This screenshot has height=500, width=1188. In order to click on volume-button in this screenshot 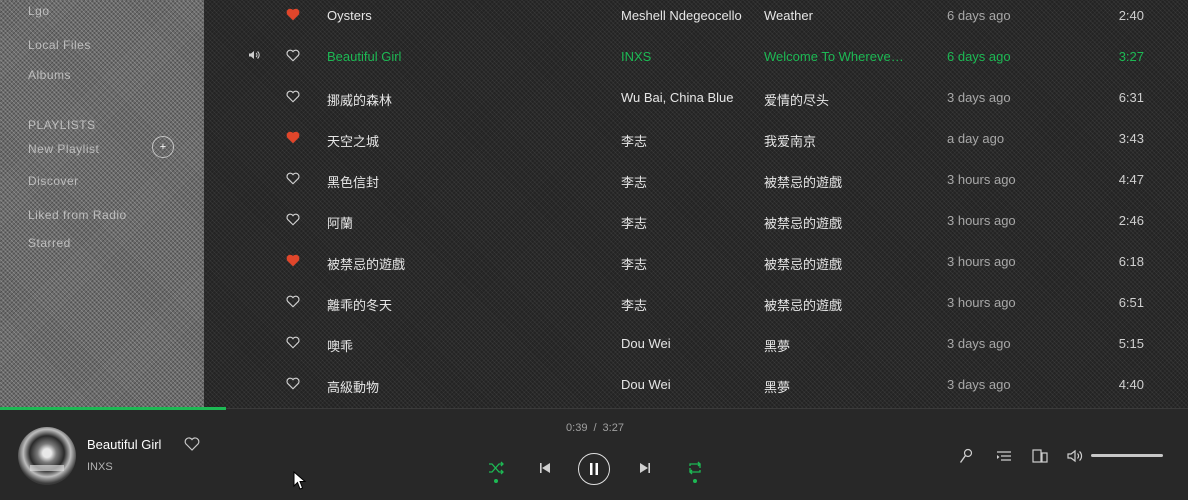, I will do `click(1075, 456)`.